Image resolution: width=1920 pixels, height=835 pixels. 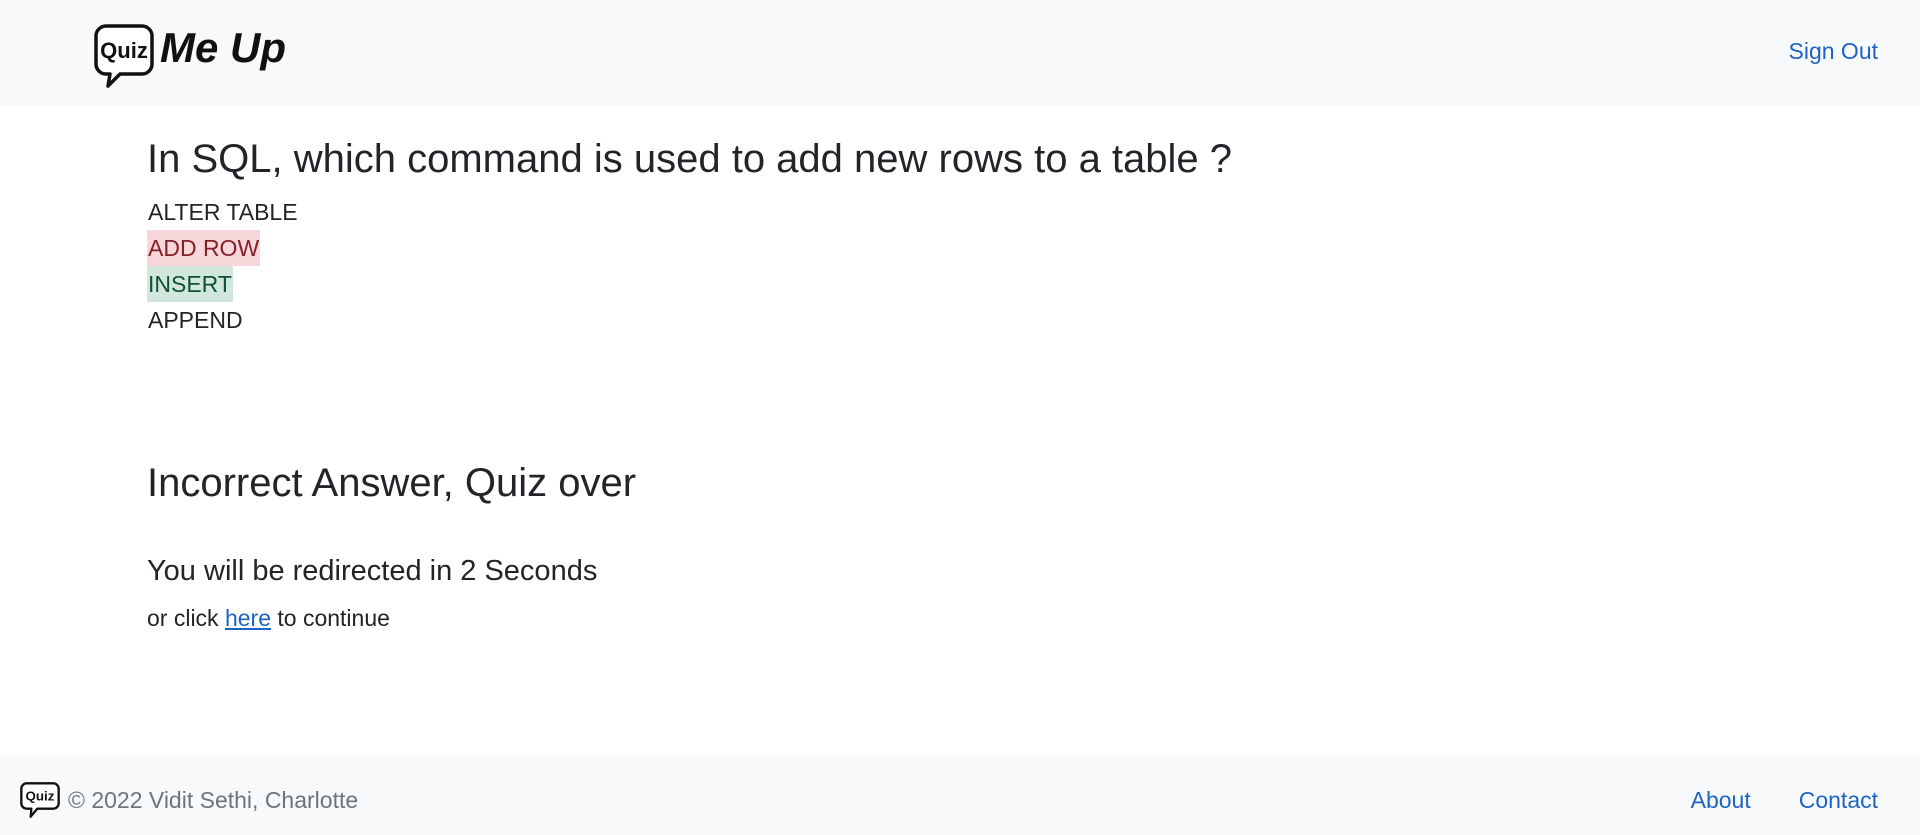 What do you see at coordinates (372, 571) in the screenshot?
I see `redirect-message: You will be redirected in 2 Seconds` at bounding box center [372, 571].